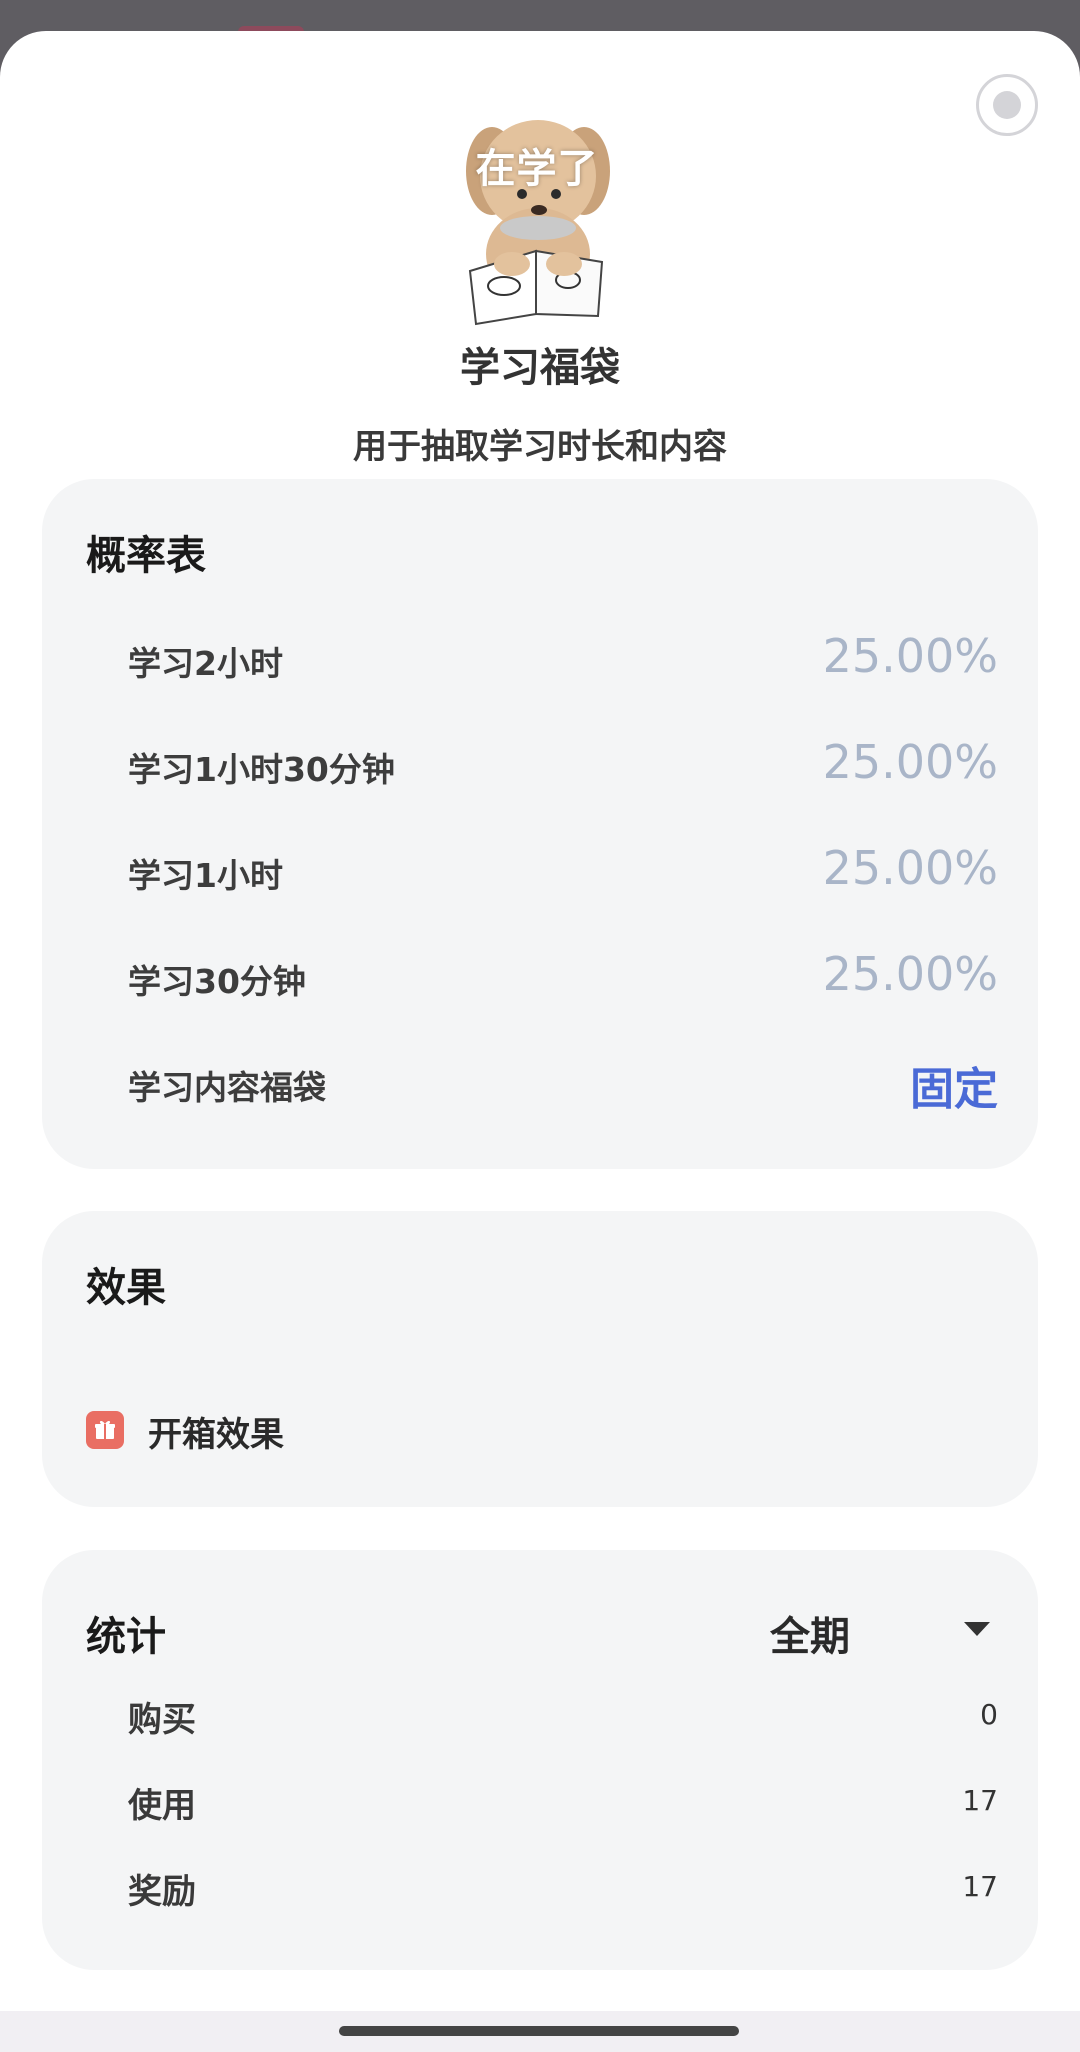 This screenshot has height=2052, width=1080. I want to click on stat-label: 购买, so click(162, 1720).